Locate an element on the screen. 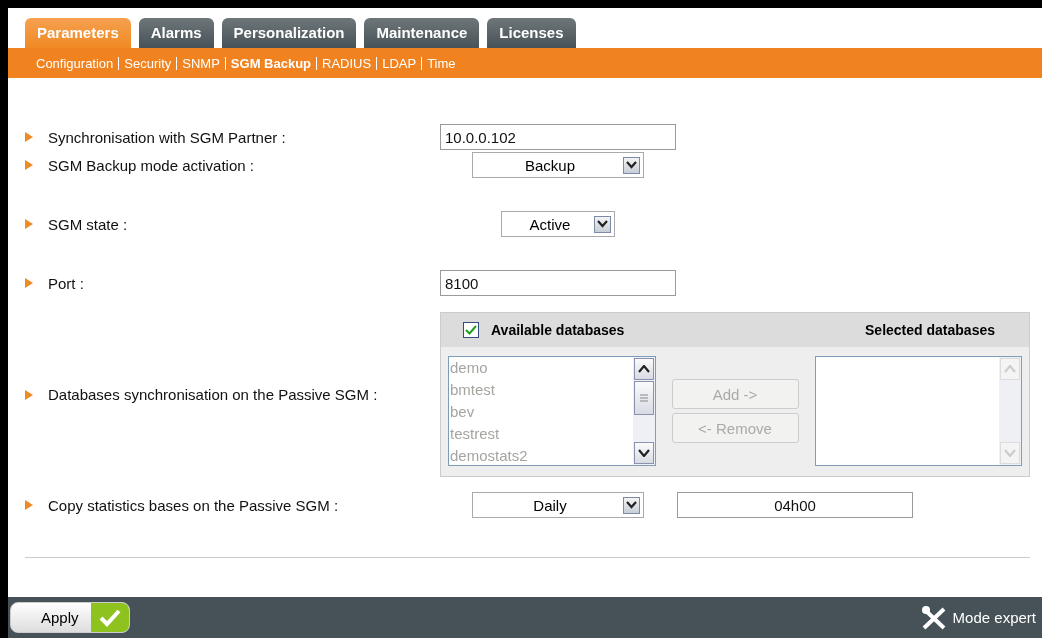 The width and height of the screenshot is (1042, 638). field-label: Port : is located at coordinates (66, 283).